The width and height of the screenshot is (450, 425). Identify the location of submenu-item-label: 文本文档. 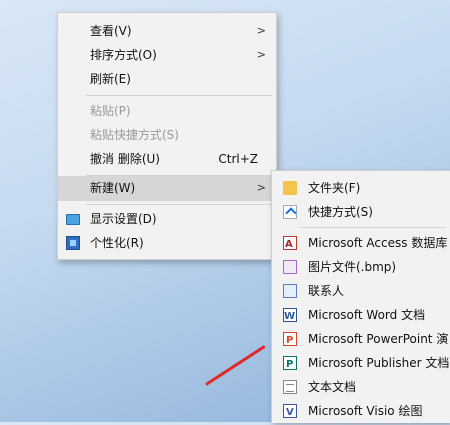
(332, 387).